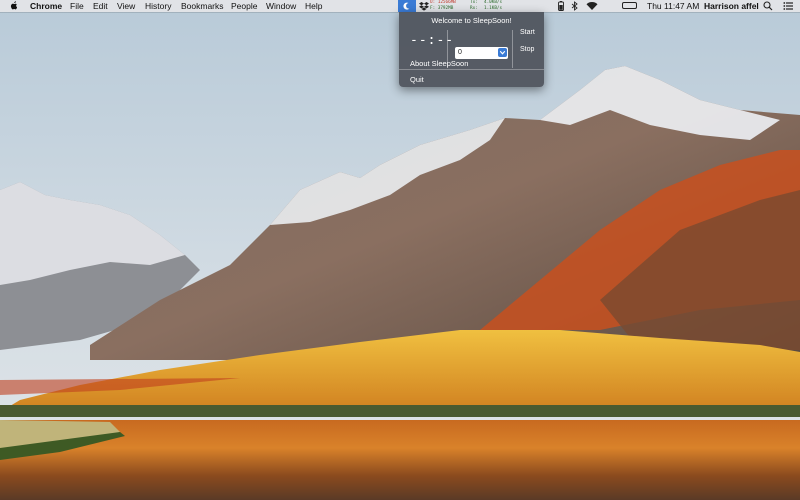  Describe the element at coordinates (460, 52) in the screenshot. I see `minutes-select-value: 0` at that location.